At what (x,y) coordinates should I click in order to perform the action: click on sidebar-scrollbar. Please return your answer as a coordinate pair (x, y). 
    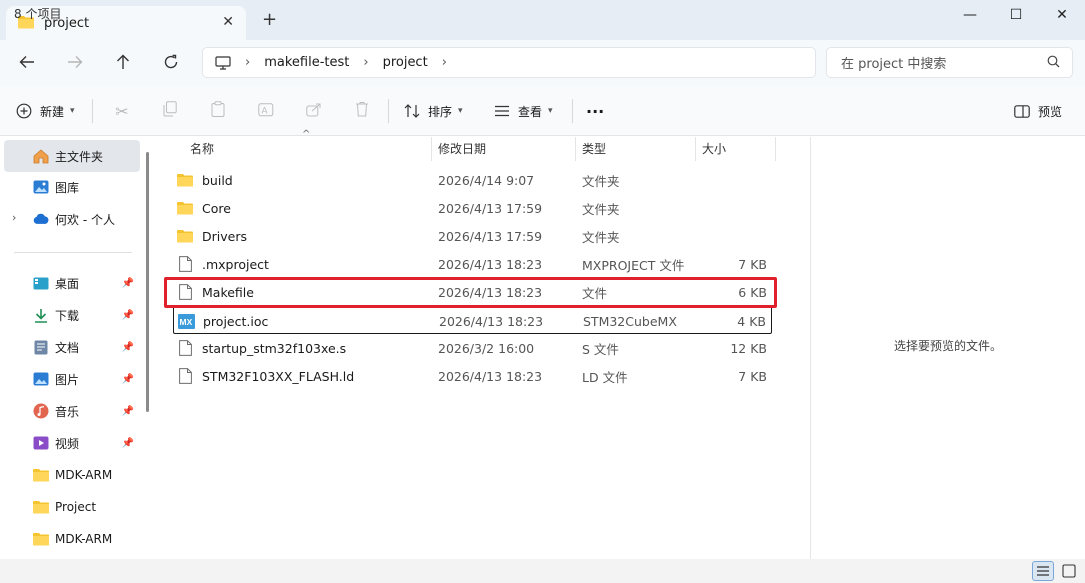
    Looking at the image, I should click on (147, 282).